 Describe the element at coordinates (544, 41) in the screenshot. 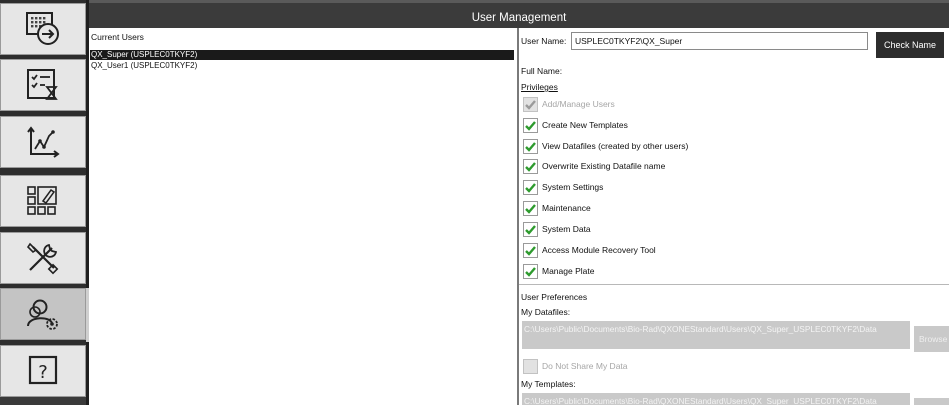

I see `user-name-label: User Name:` at that location.